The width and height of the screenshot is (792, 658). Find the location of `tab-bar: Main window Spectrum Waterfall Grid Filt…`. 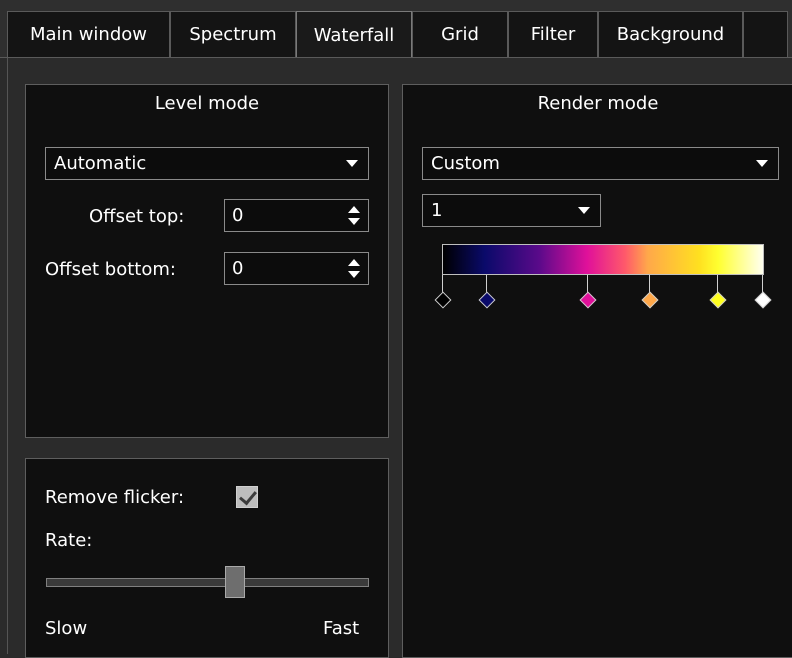

tab-bar: Main window Spectrum Waterfall Grid Filt… is located at coordinates (396, 29).